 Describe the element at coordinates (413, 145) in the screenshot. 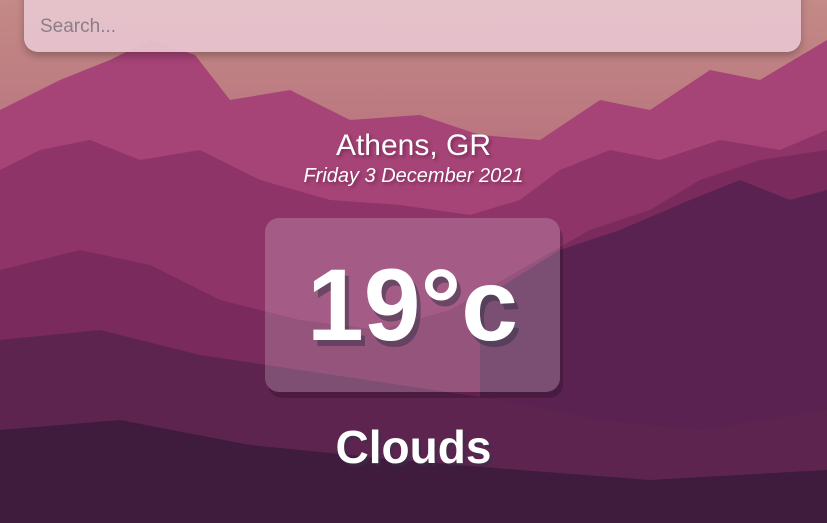

I see `location-title: Athens, GR` at that location.